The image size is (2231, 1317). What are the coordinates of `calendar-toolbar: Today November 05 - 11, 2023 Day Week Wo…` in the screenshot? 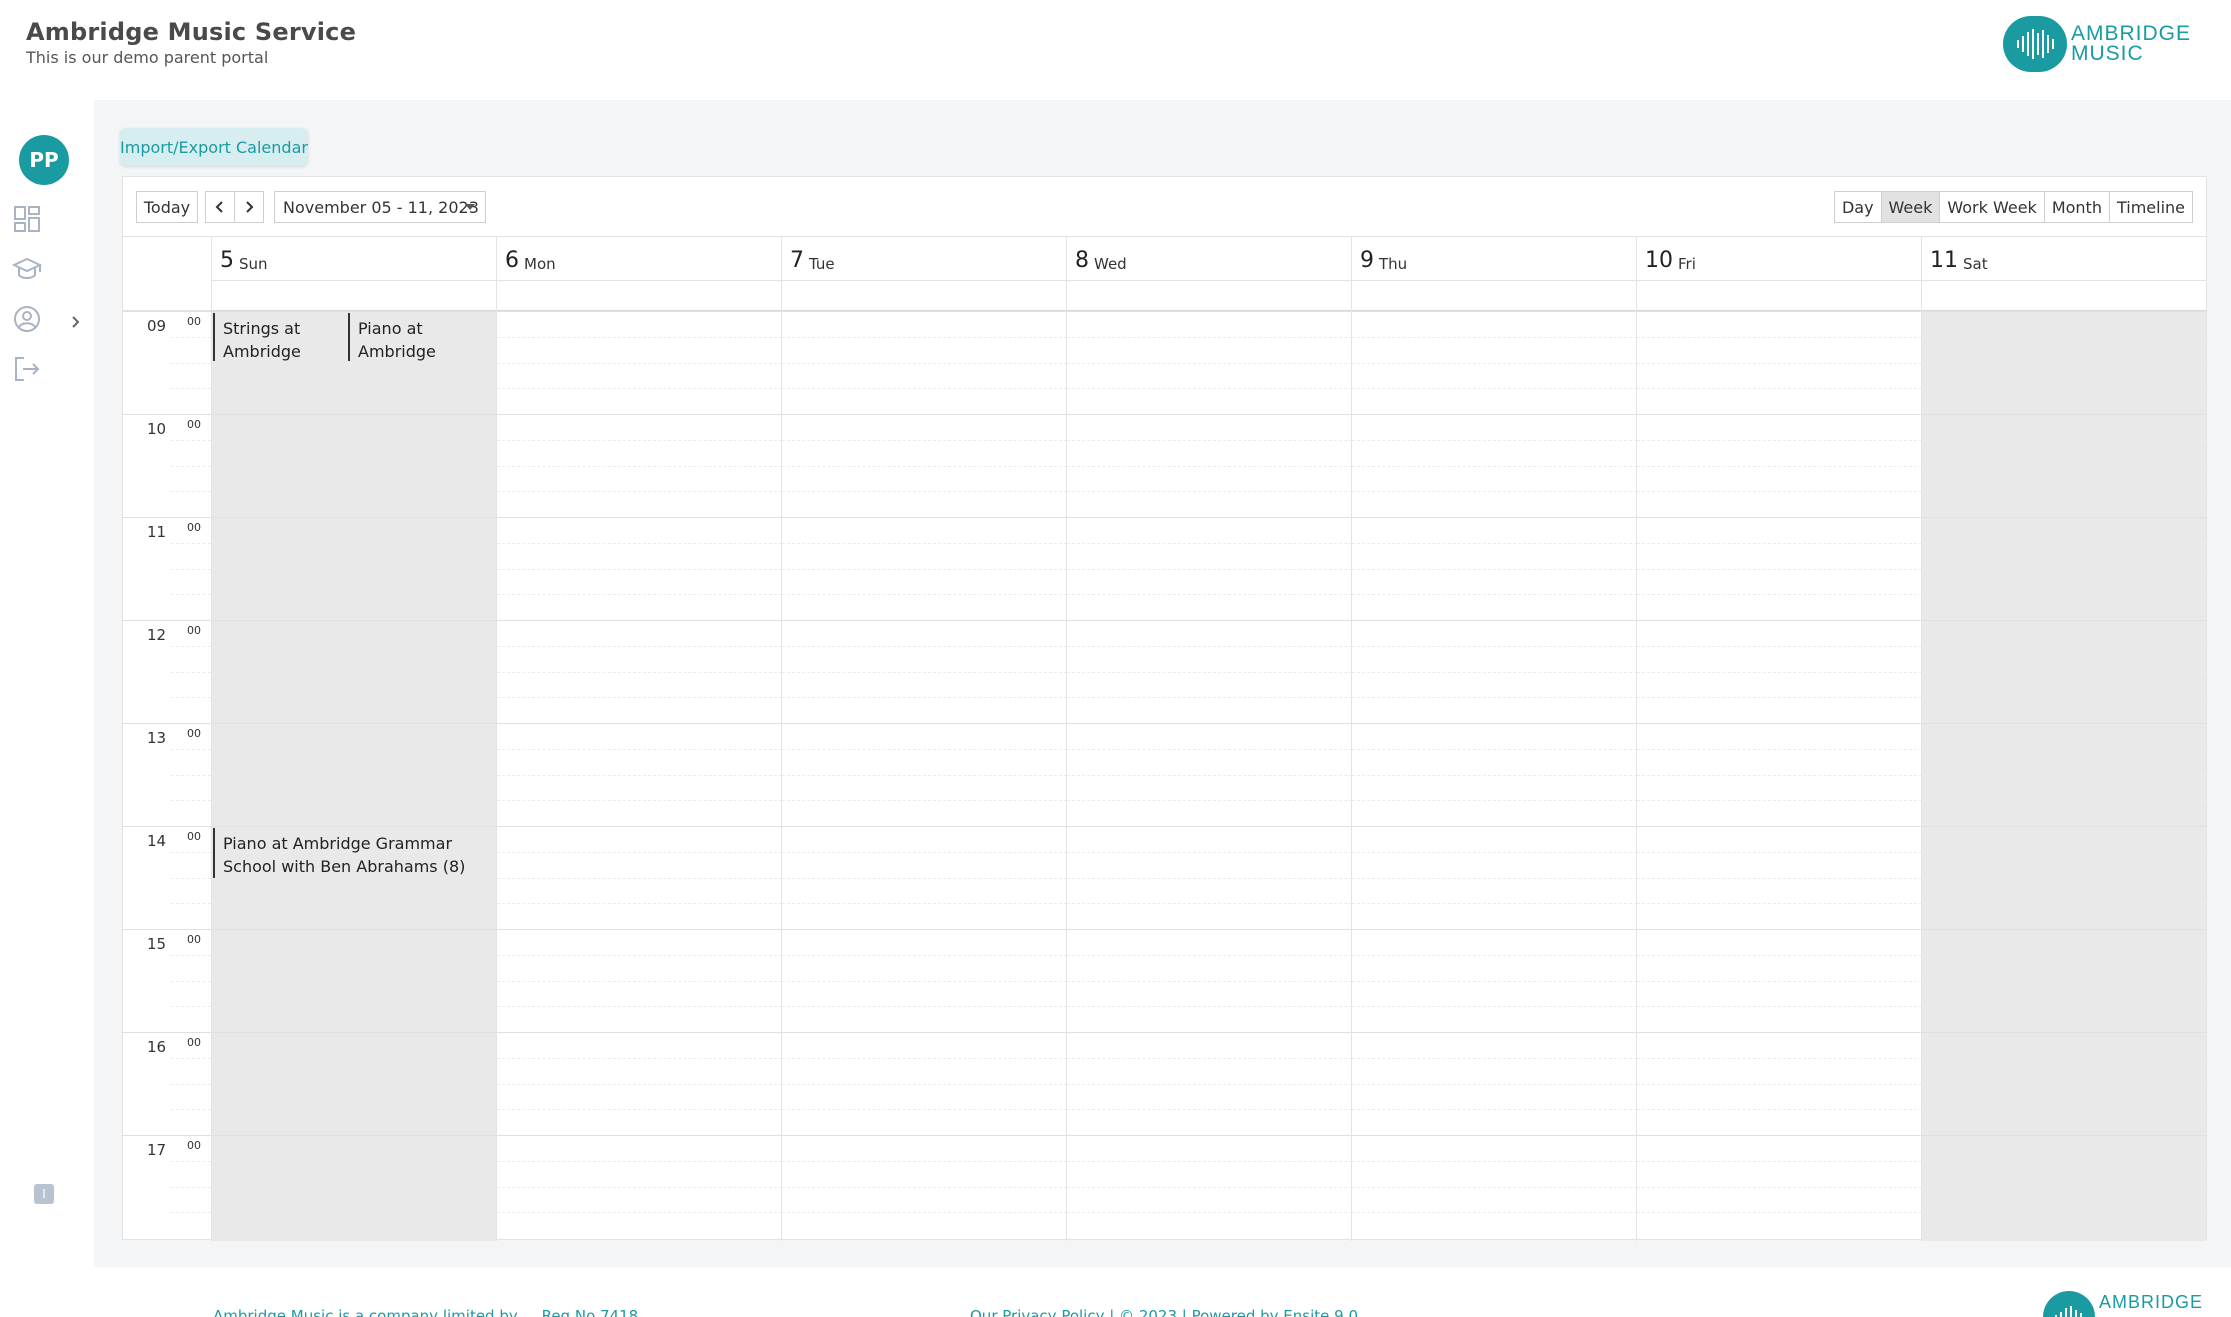 It's located at (1164, 207).